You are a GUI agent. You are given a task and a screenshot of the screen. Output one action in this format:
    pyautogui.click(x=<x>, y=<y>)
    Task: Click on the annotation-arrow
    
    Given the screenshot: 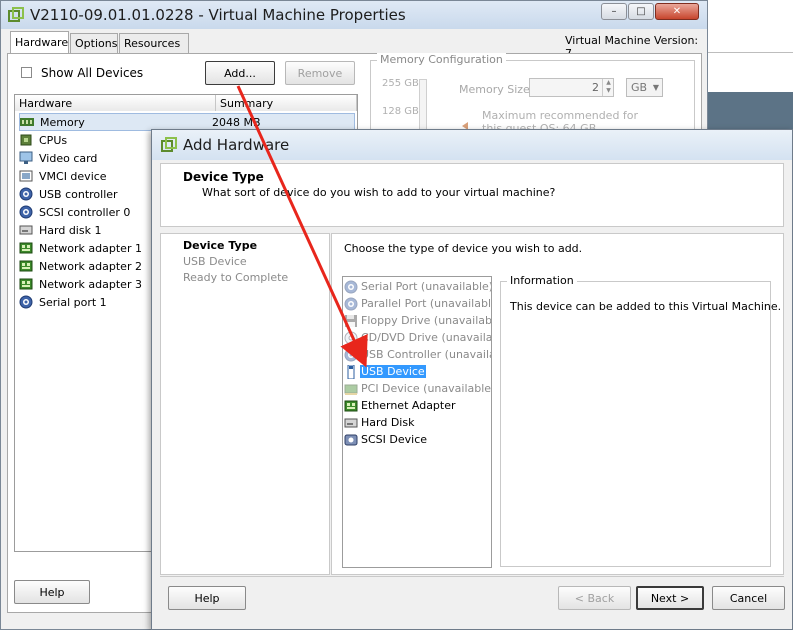 What is the action you would take?
    pyautogui.click(x=302, y=226)
    